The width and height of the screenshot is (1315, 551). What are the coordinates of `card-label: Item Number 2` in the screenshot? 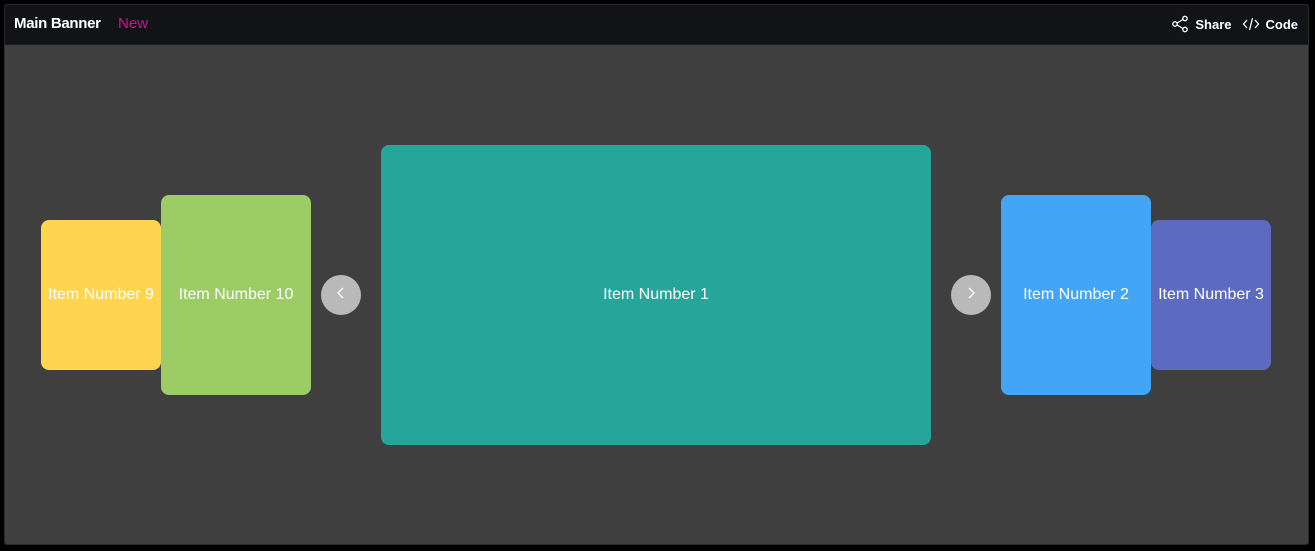 It's located at (1076, 294).